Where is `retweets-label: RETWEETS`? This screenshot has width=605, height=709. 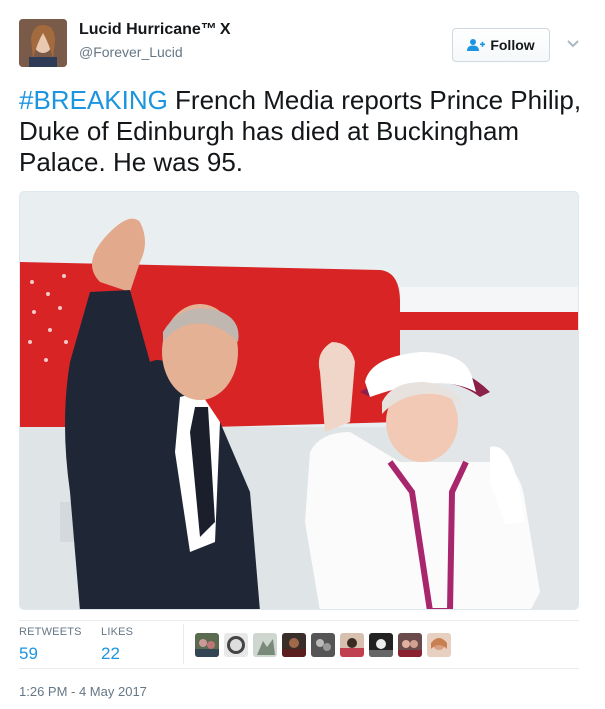 retweets-label: RETWEETS is located at coordinates (50, 632).